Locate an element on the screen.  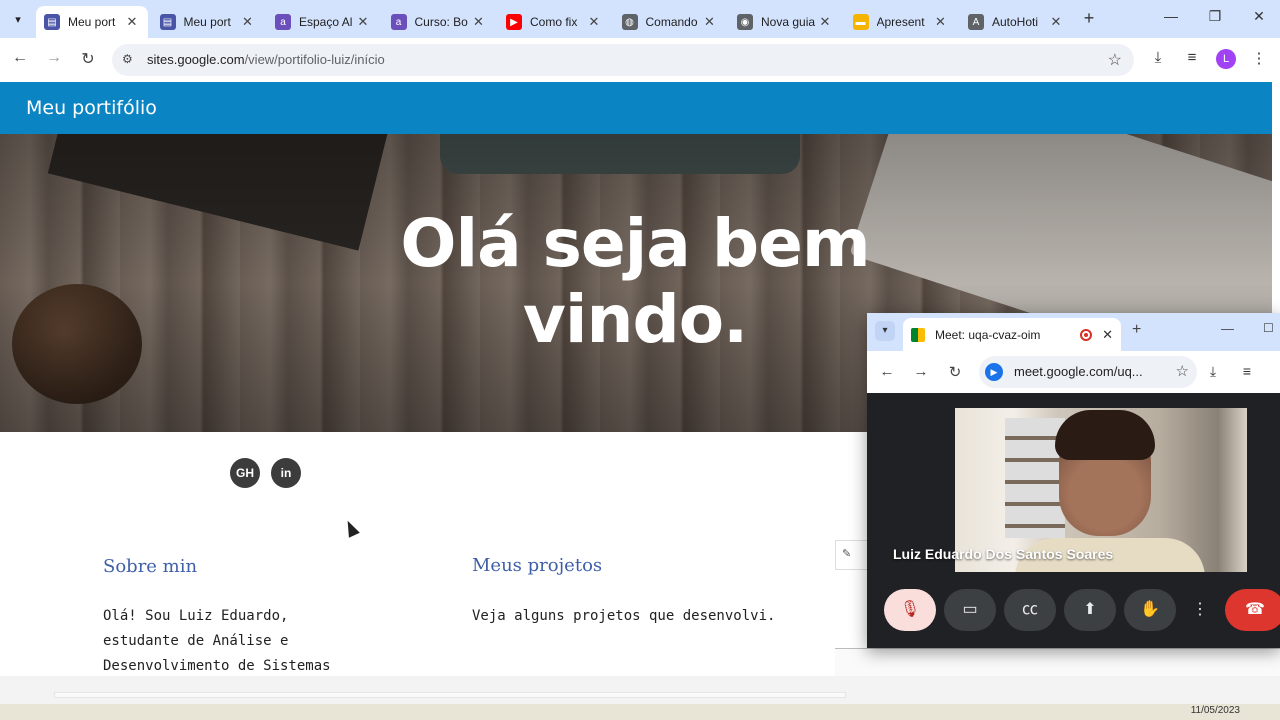
menu-dots-icon: ⋮ is located at coordinates (1259, 58).